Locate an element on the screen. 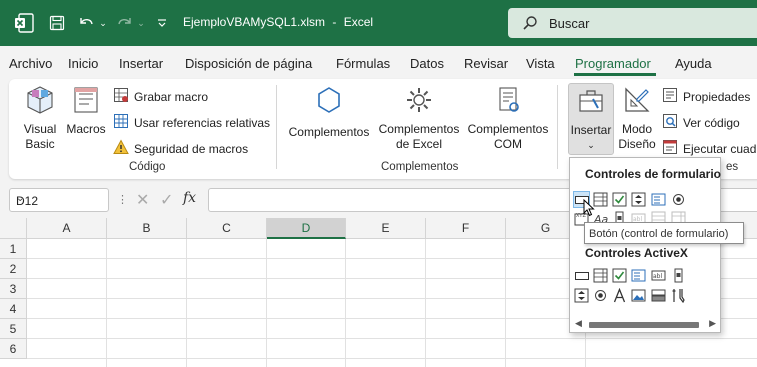  ver-codigo-label: Ver código is located at coordinates (711, 122).